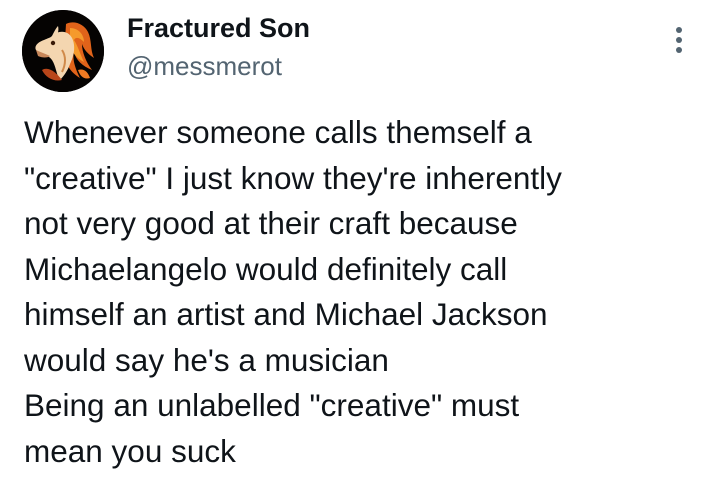 The height and width of the screenshot is (494, 715). I want to click on more-options-button, so click(679, 41).